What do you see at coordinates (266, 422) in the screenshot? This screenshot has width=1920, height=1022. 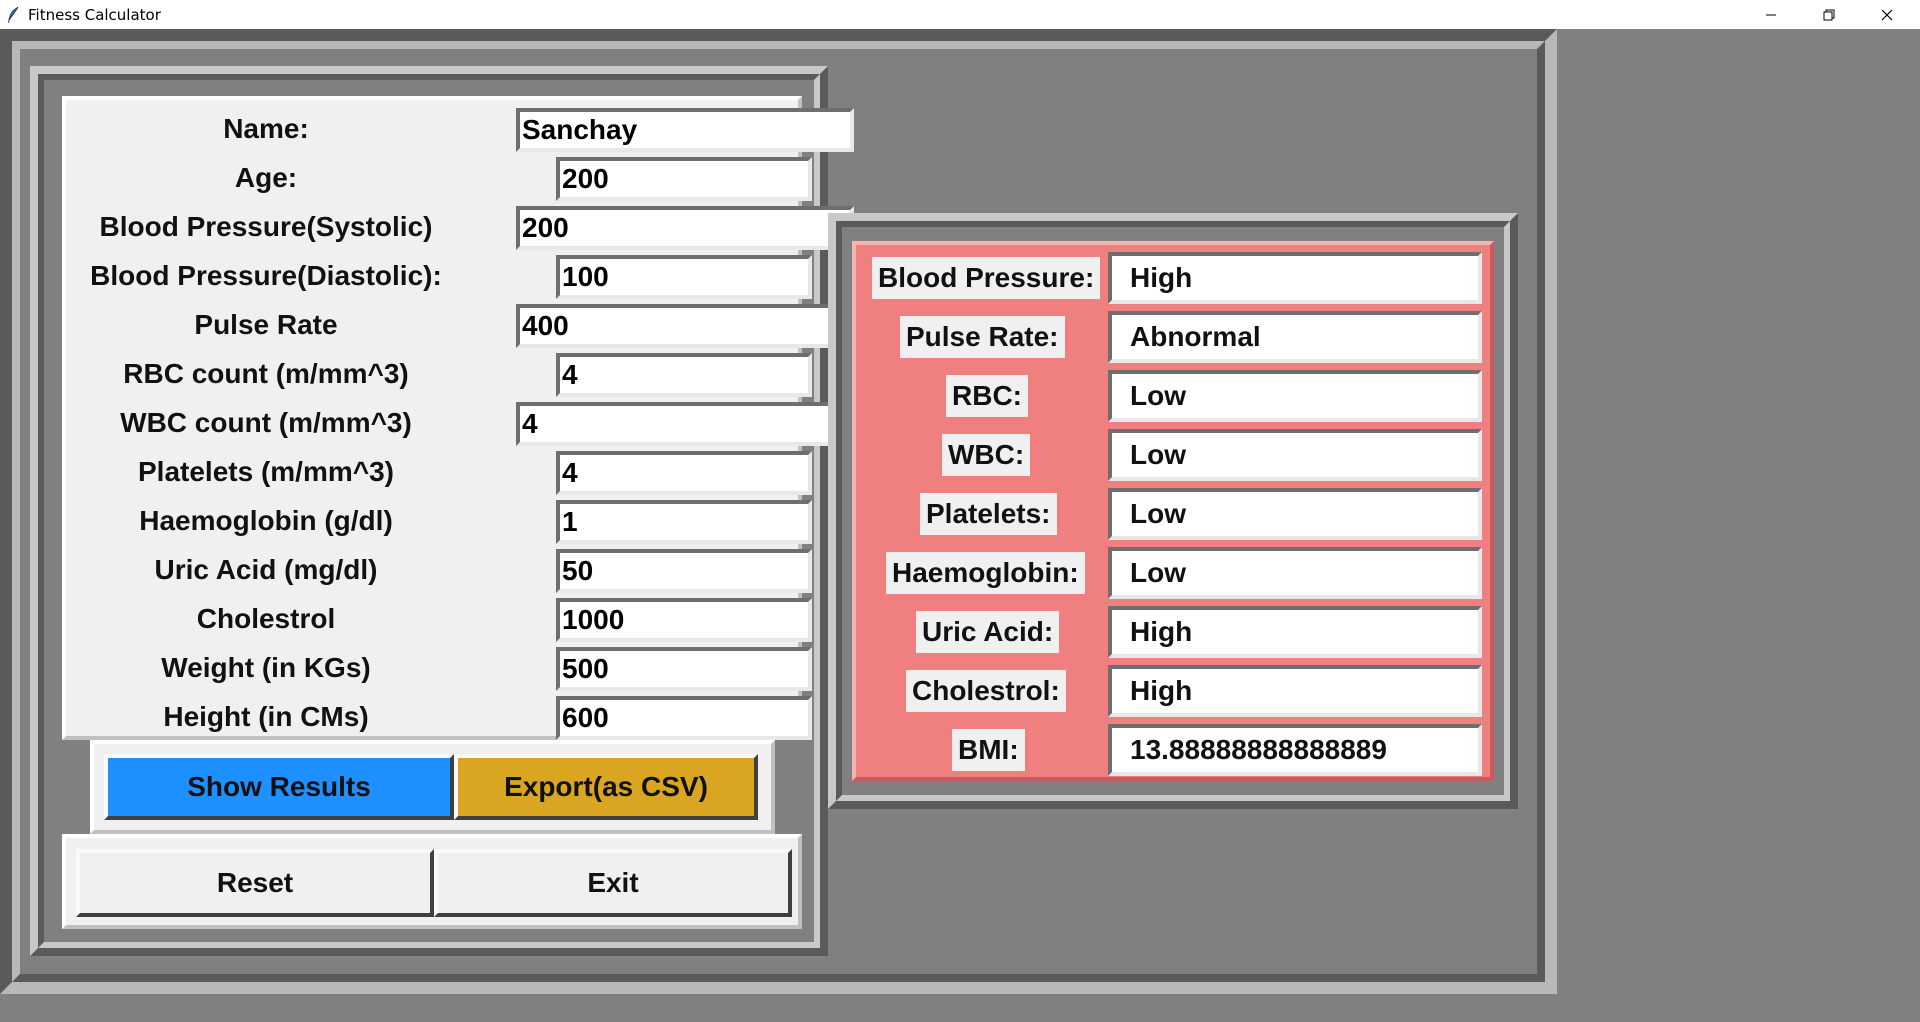 I see `wbc-label: WBC count (m/mm^3)` at bounding box center [266, 422].